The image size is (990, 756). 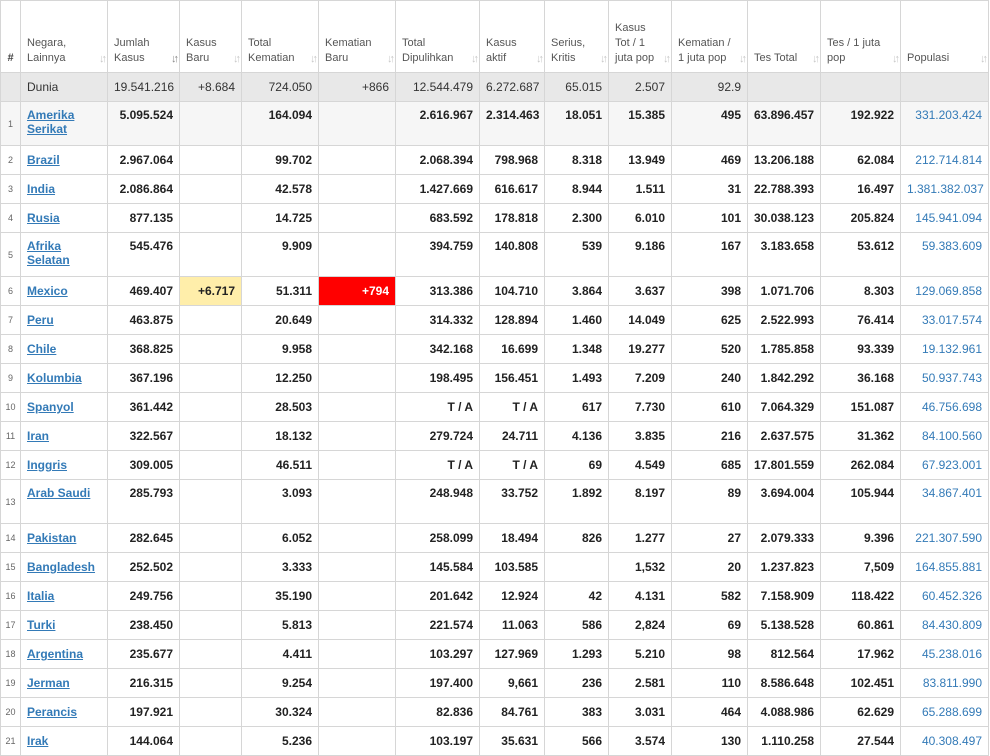 I want to click on country-link: Irak, so click(x=37, y=741).